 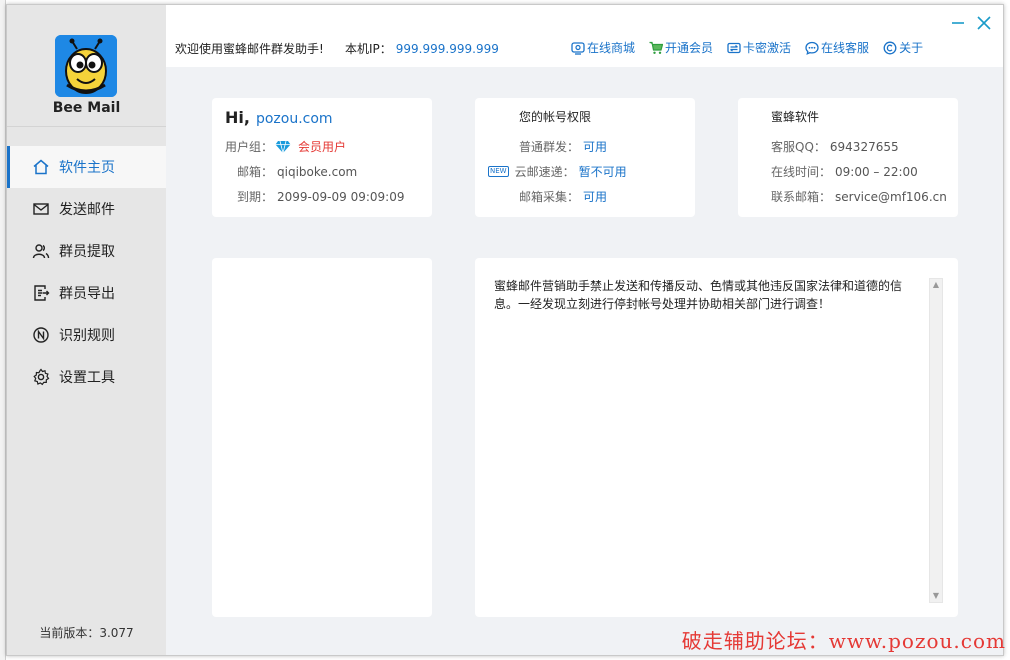 I want to click on ip-info: 本机IP： 999.999.999.999, so click(x=422, y=48).